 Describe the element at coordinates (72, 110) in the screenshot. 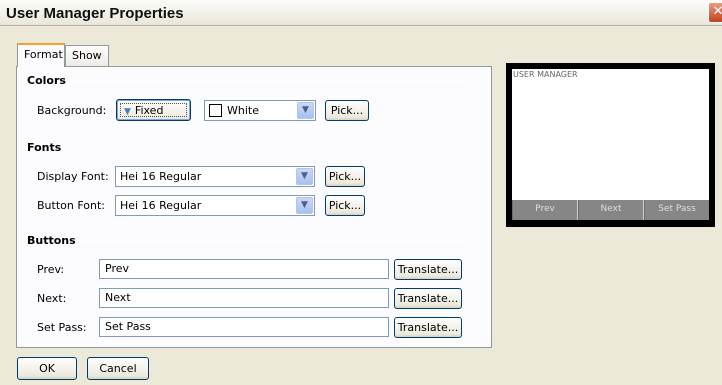

I see `background-label: Background:` at that location.